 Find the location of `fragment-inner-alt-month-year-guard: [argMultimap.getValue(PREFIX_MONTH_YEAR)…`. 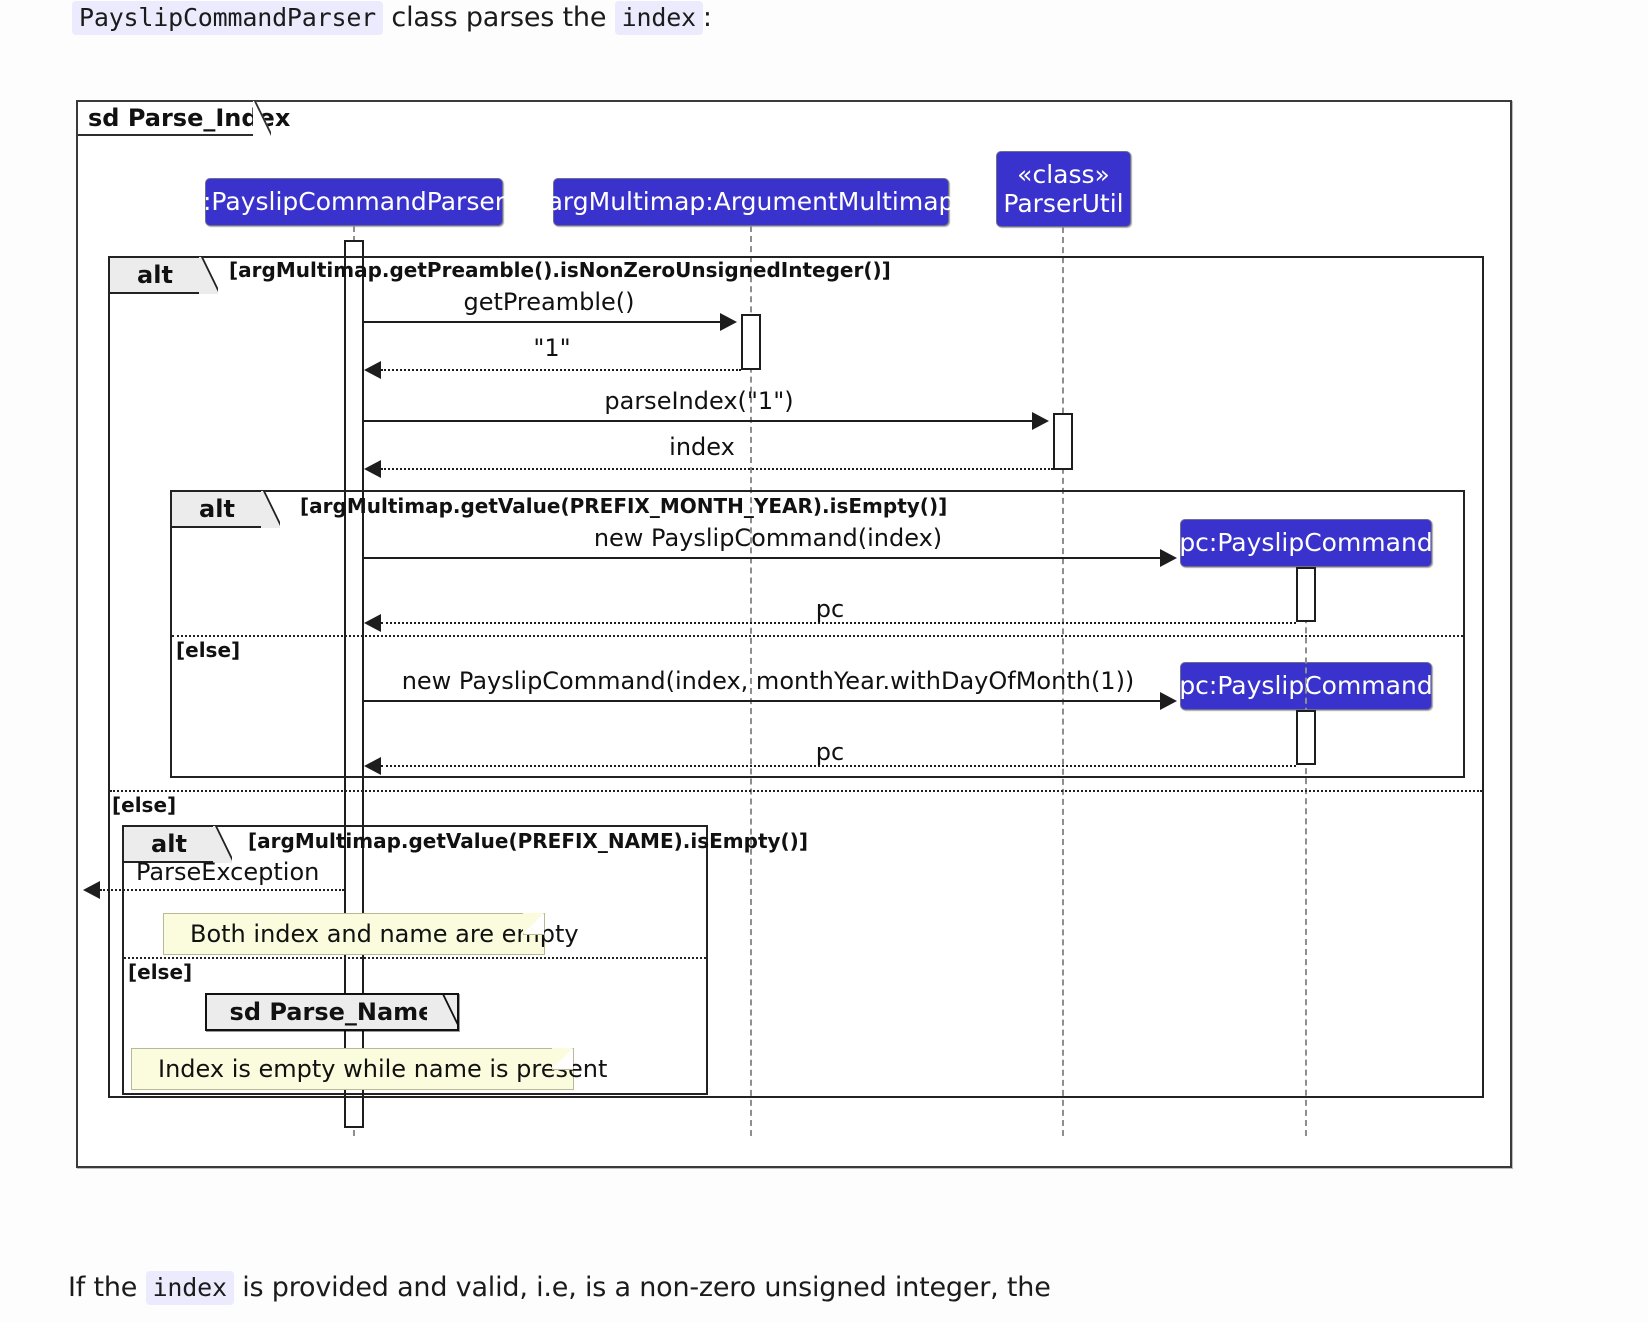

fragment-inner-alt-month-year-guard: [argMultimap.getValue(PREFIX_MONTH_YEAR)… is located at coordinates (624, 506).